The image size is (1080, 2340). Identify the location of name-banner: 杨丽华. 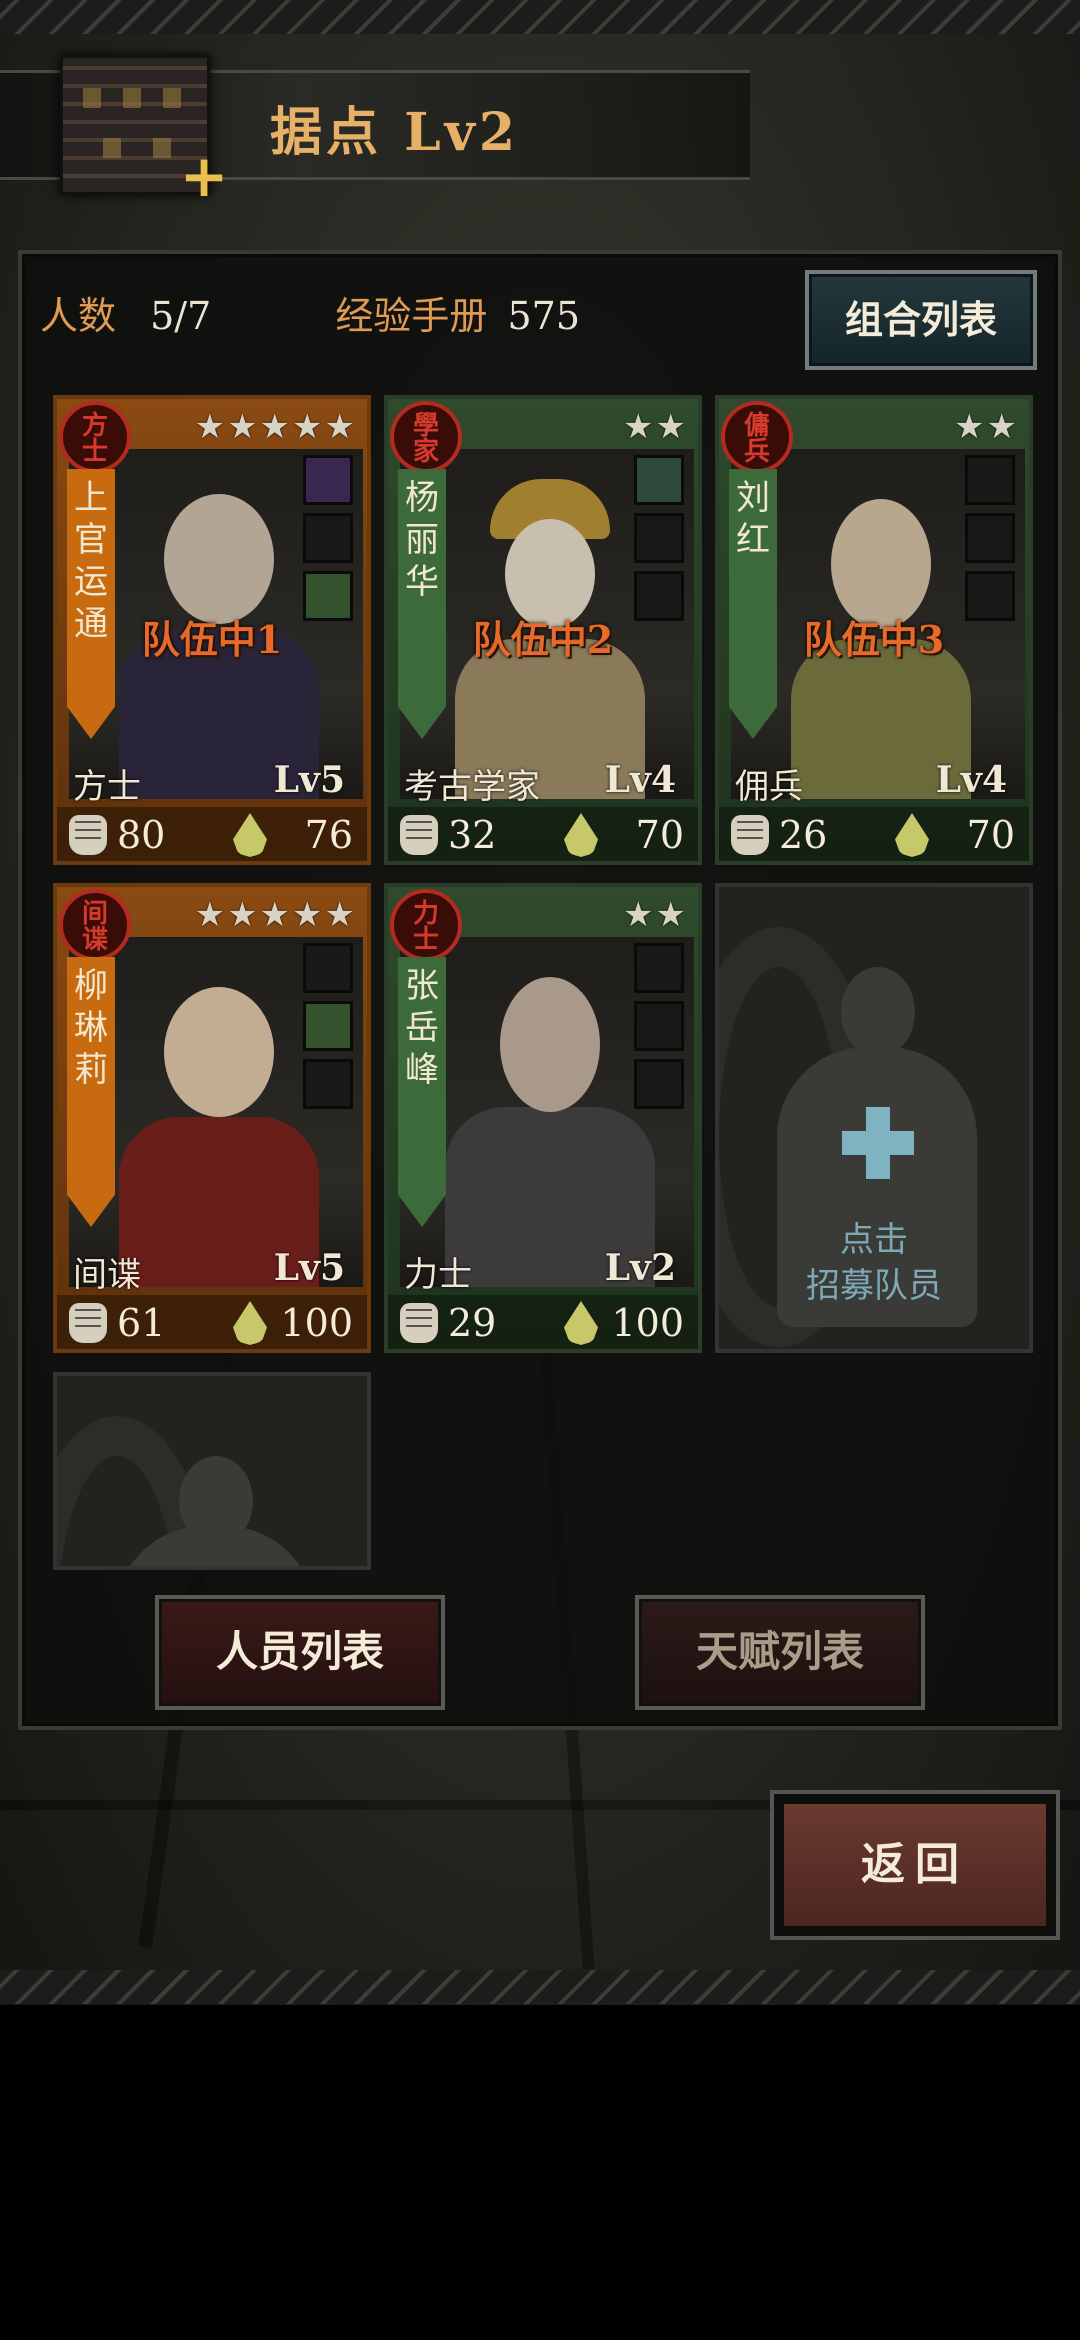
(422, 604).